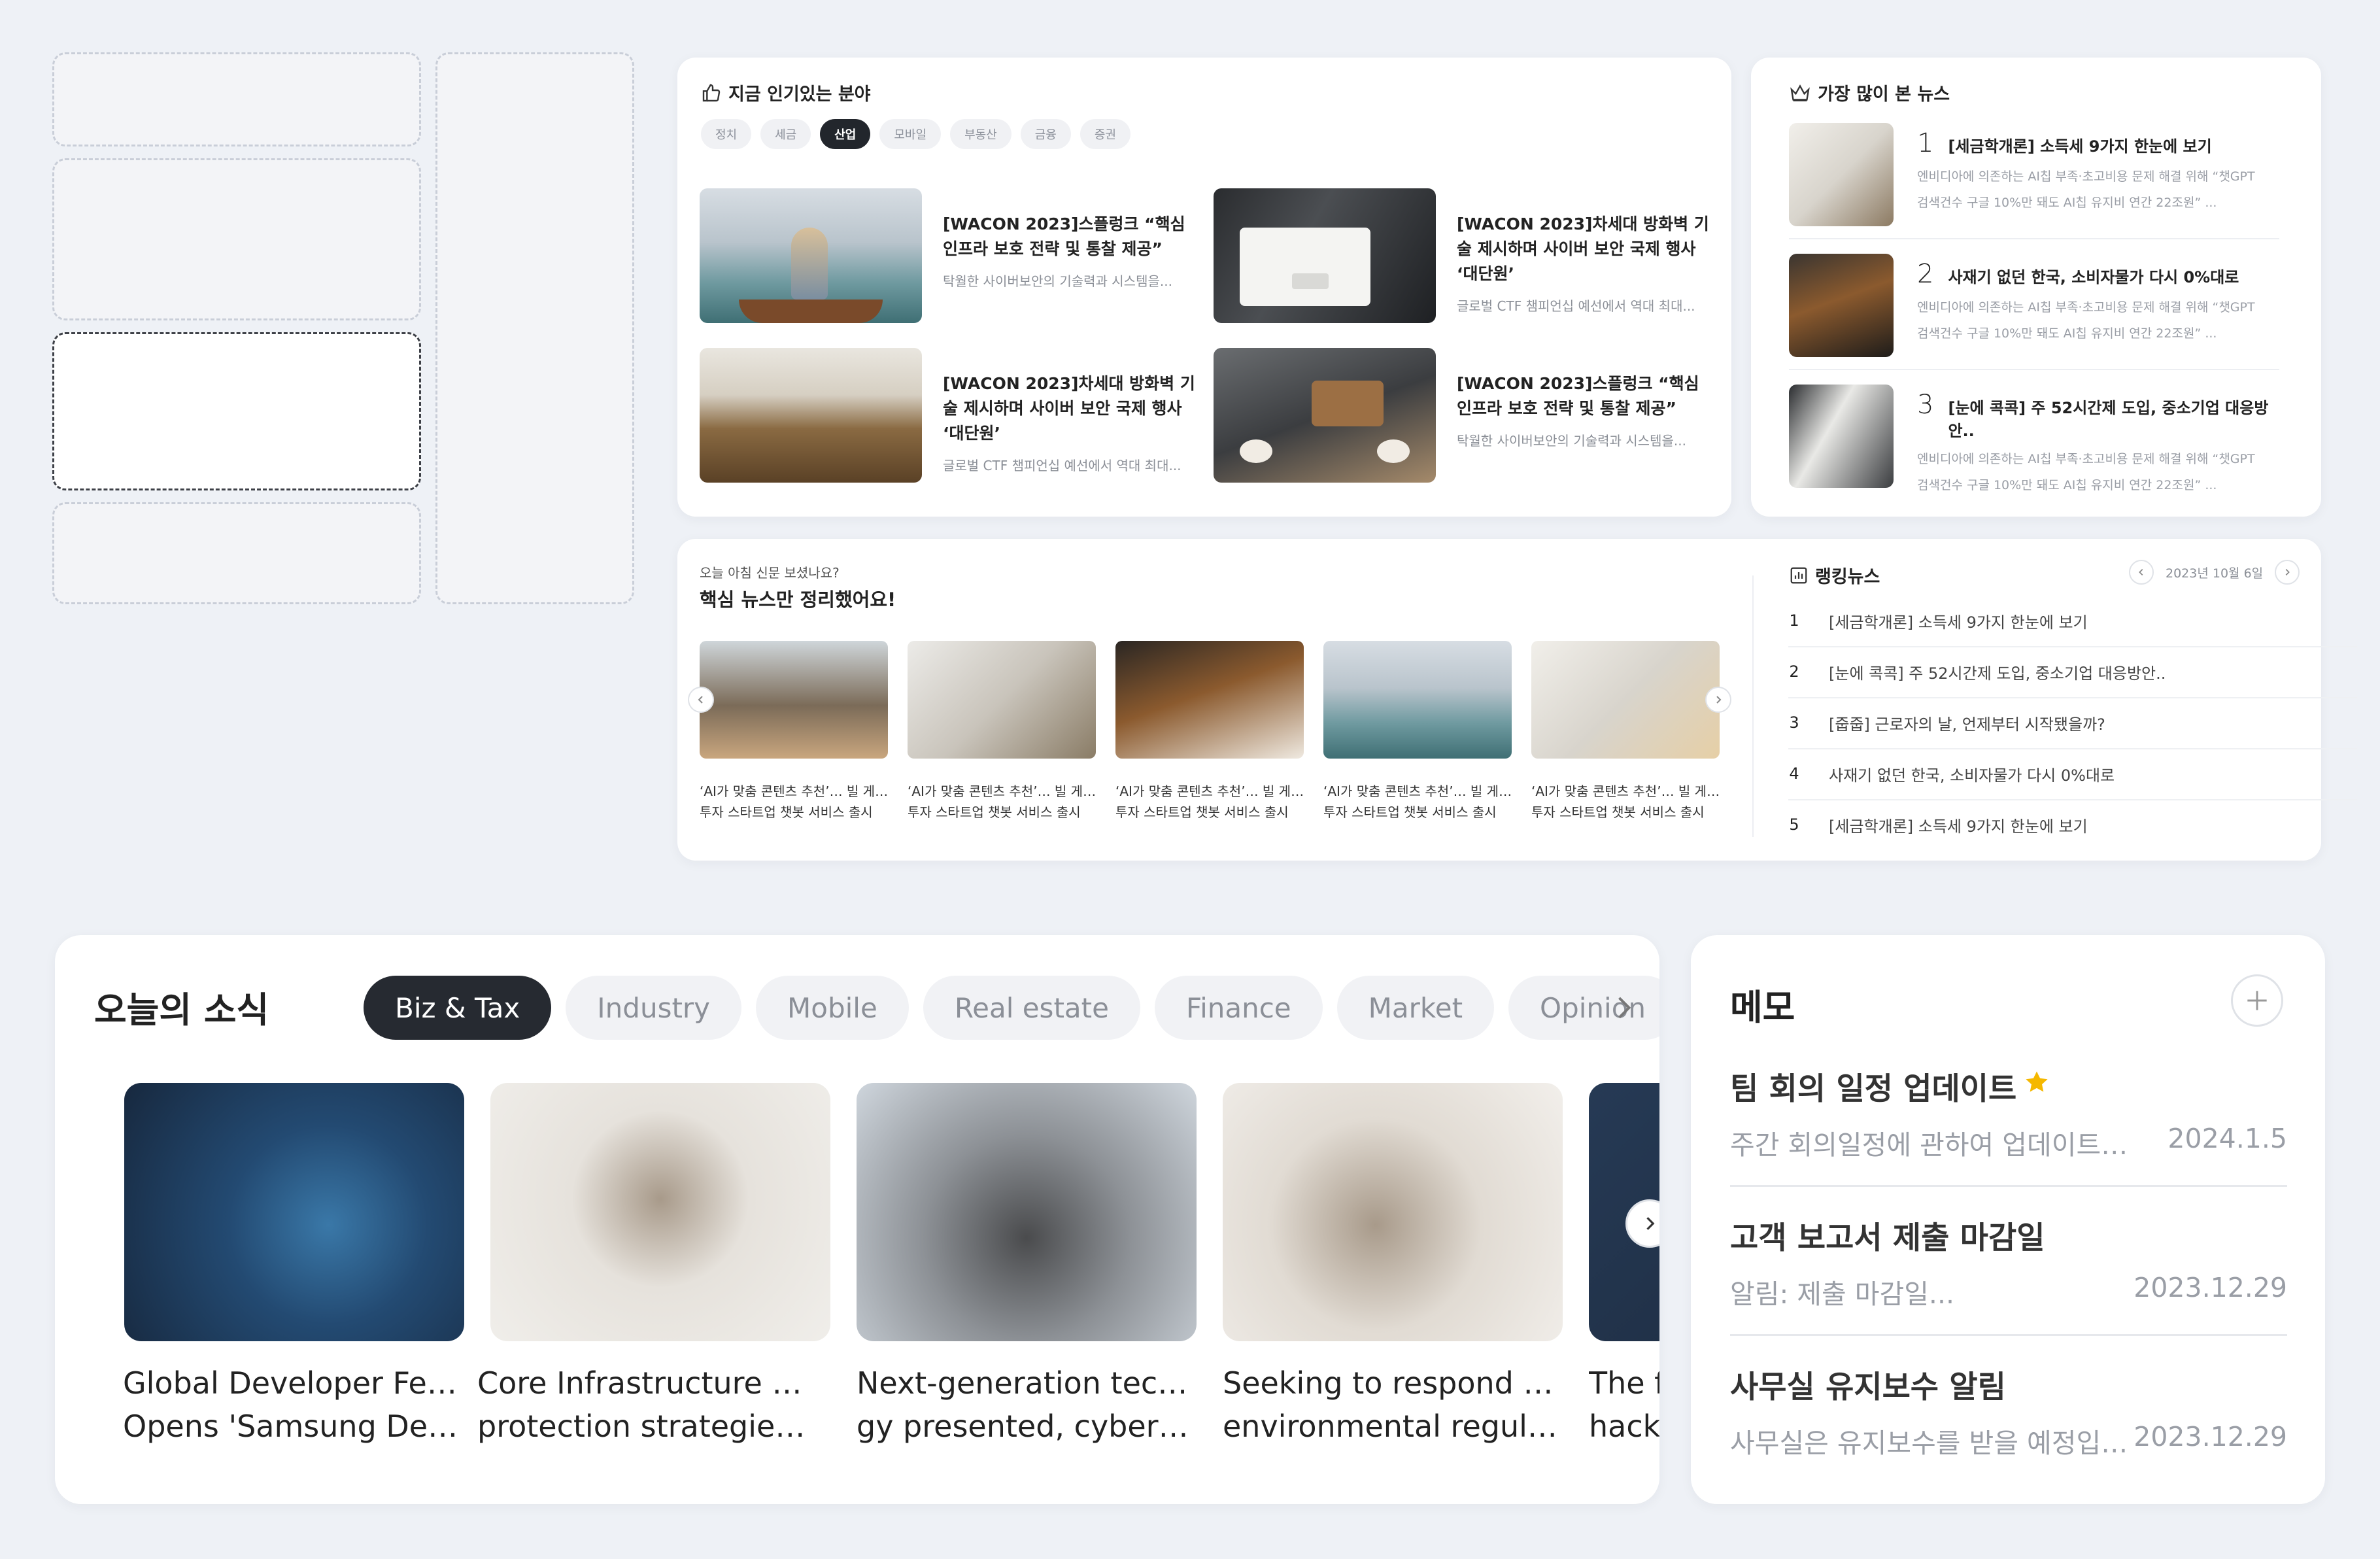  I want to click on ranking-row: 1 [세금학개론] 소득세 9가지 한눈에 보기, so click(2072, 621).